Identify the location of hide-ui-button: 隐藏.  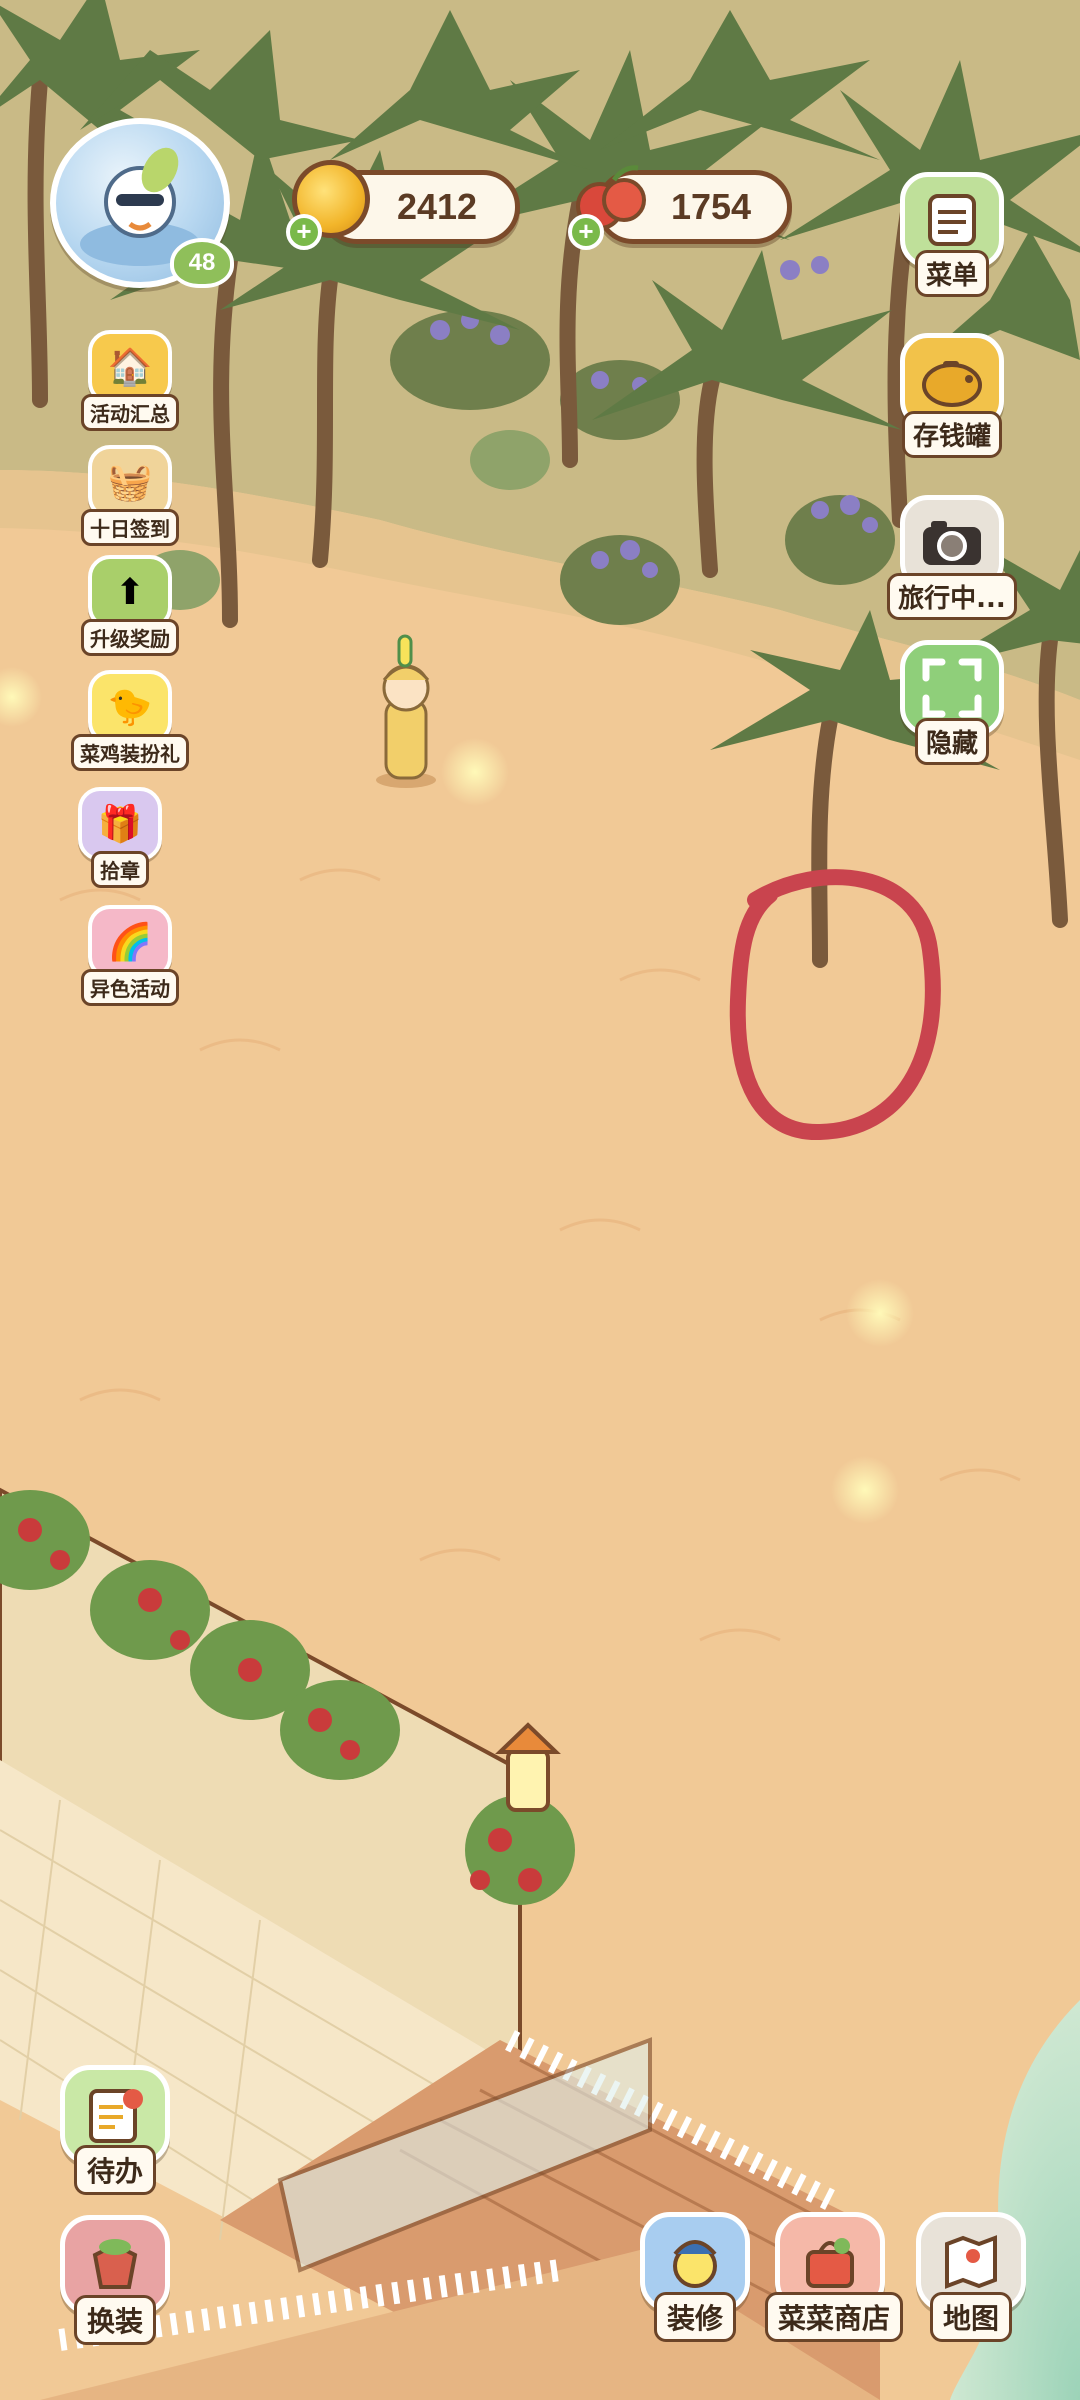
(952, 702).